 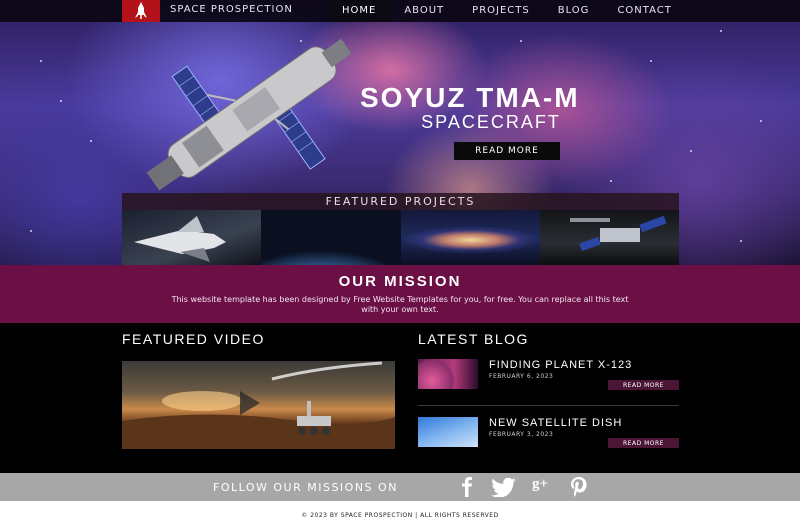 What do you see at coordinates (193, 339) in the screenshot?
I see `featured-video-title: Featured Video` at bounding box center [193, 339].